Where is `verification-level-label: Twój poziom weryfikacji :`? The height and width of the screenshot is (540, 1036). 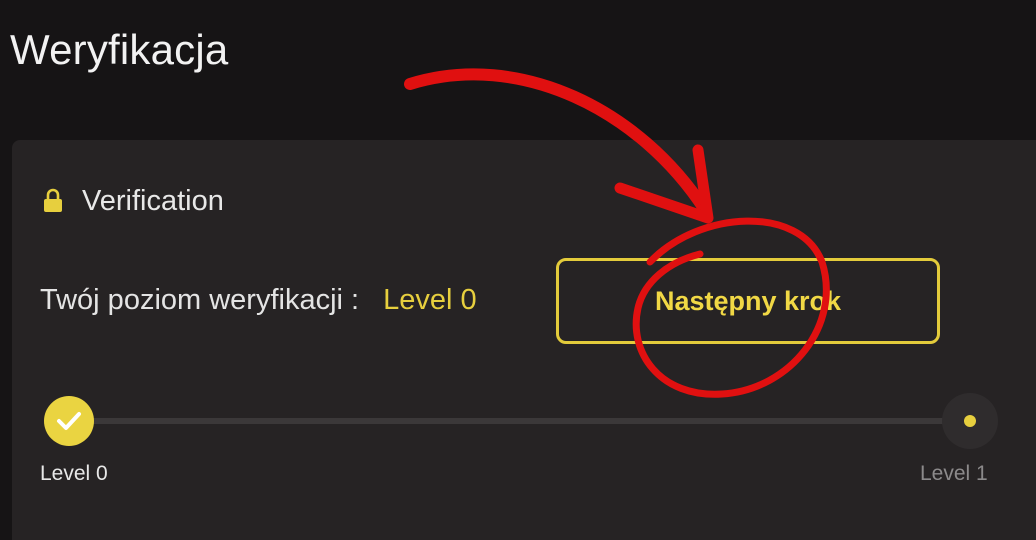
verification-level-label: Twój poziom weryfikacji : is located at coordinates (200, 300).